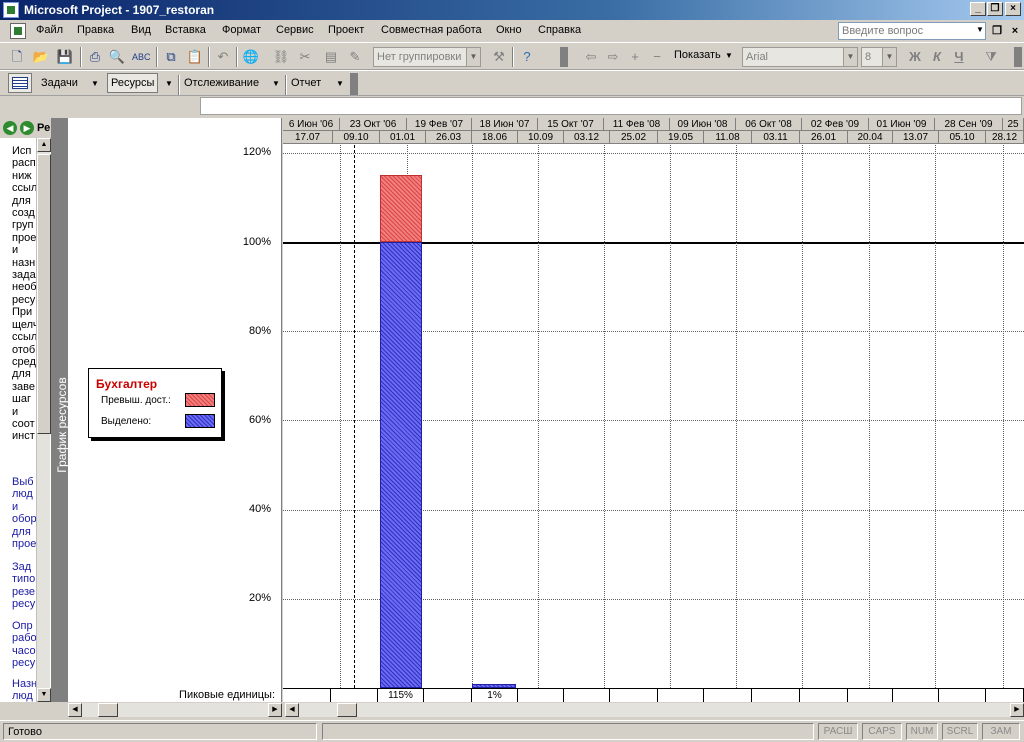 This screenshot has height=742, width=1024. I want to click on doc-close-button: ×, so click(1015, 31).